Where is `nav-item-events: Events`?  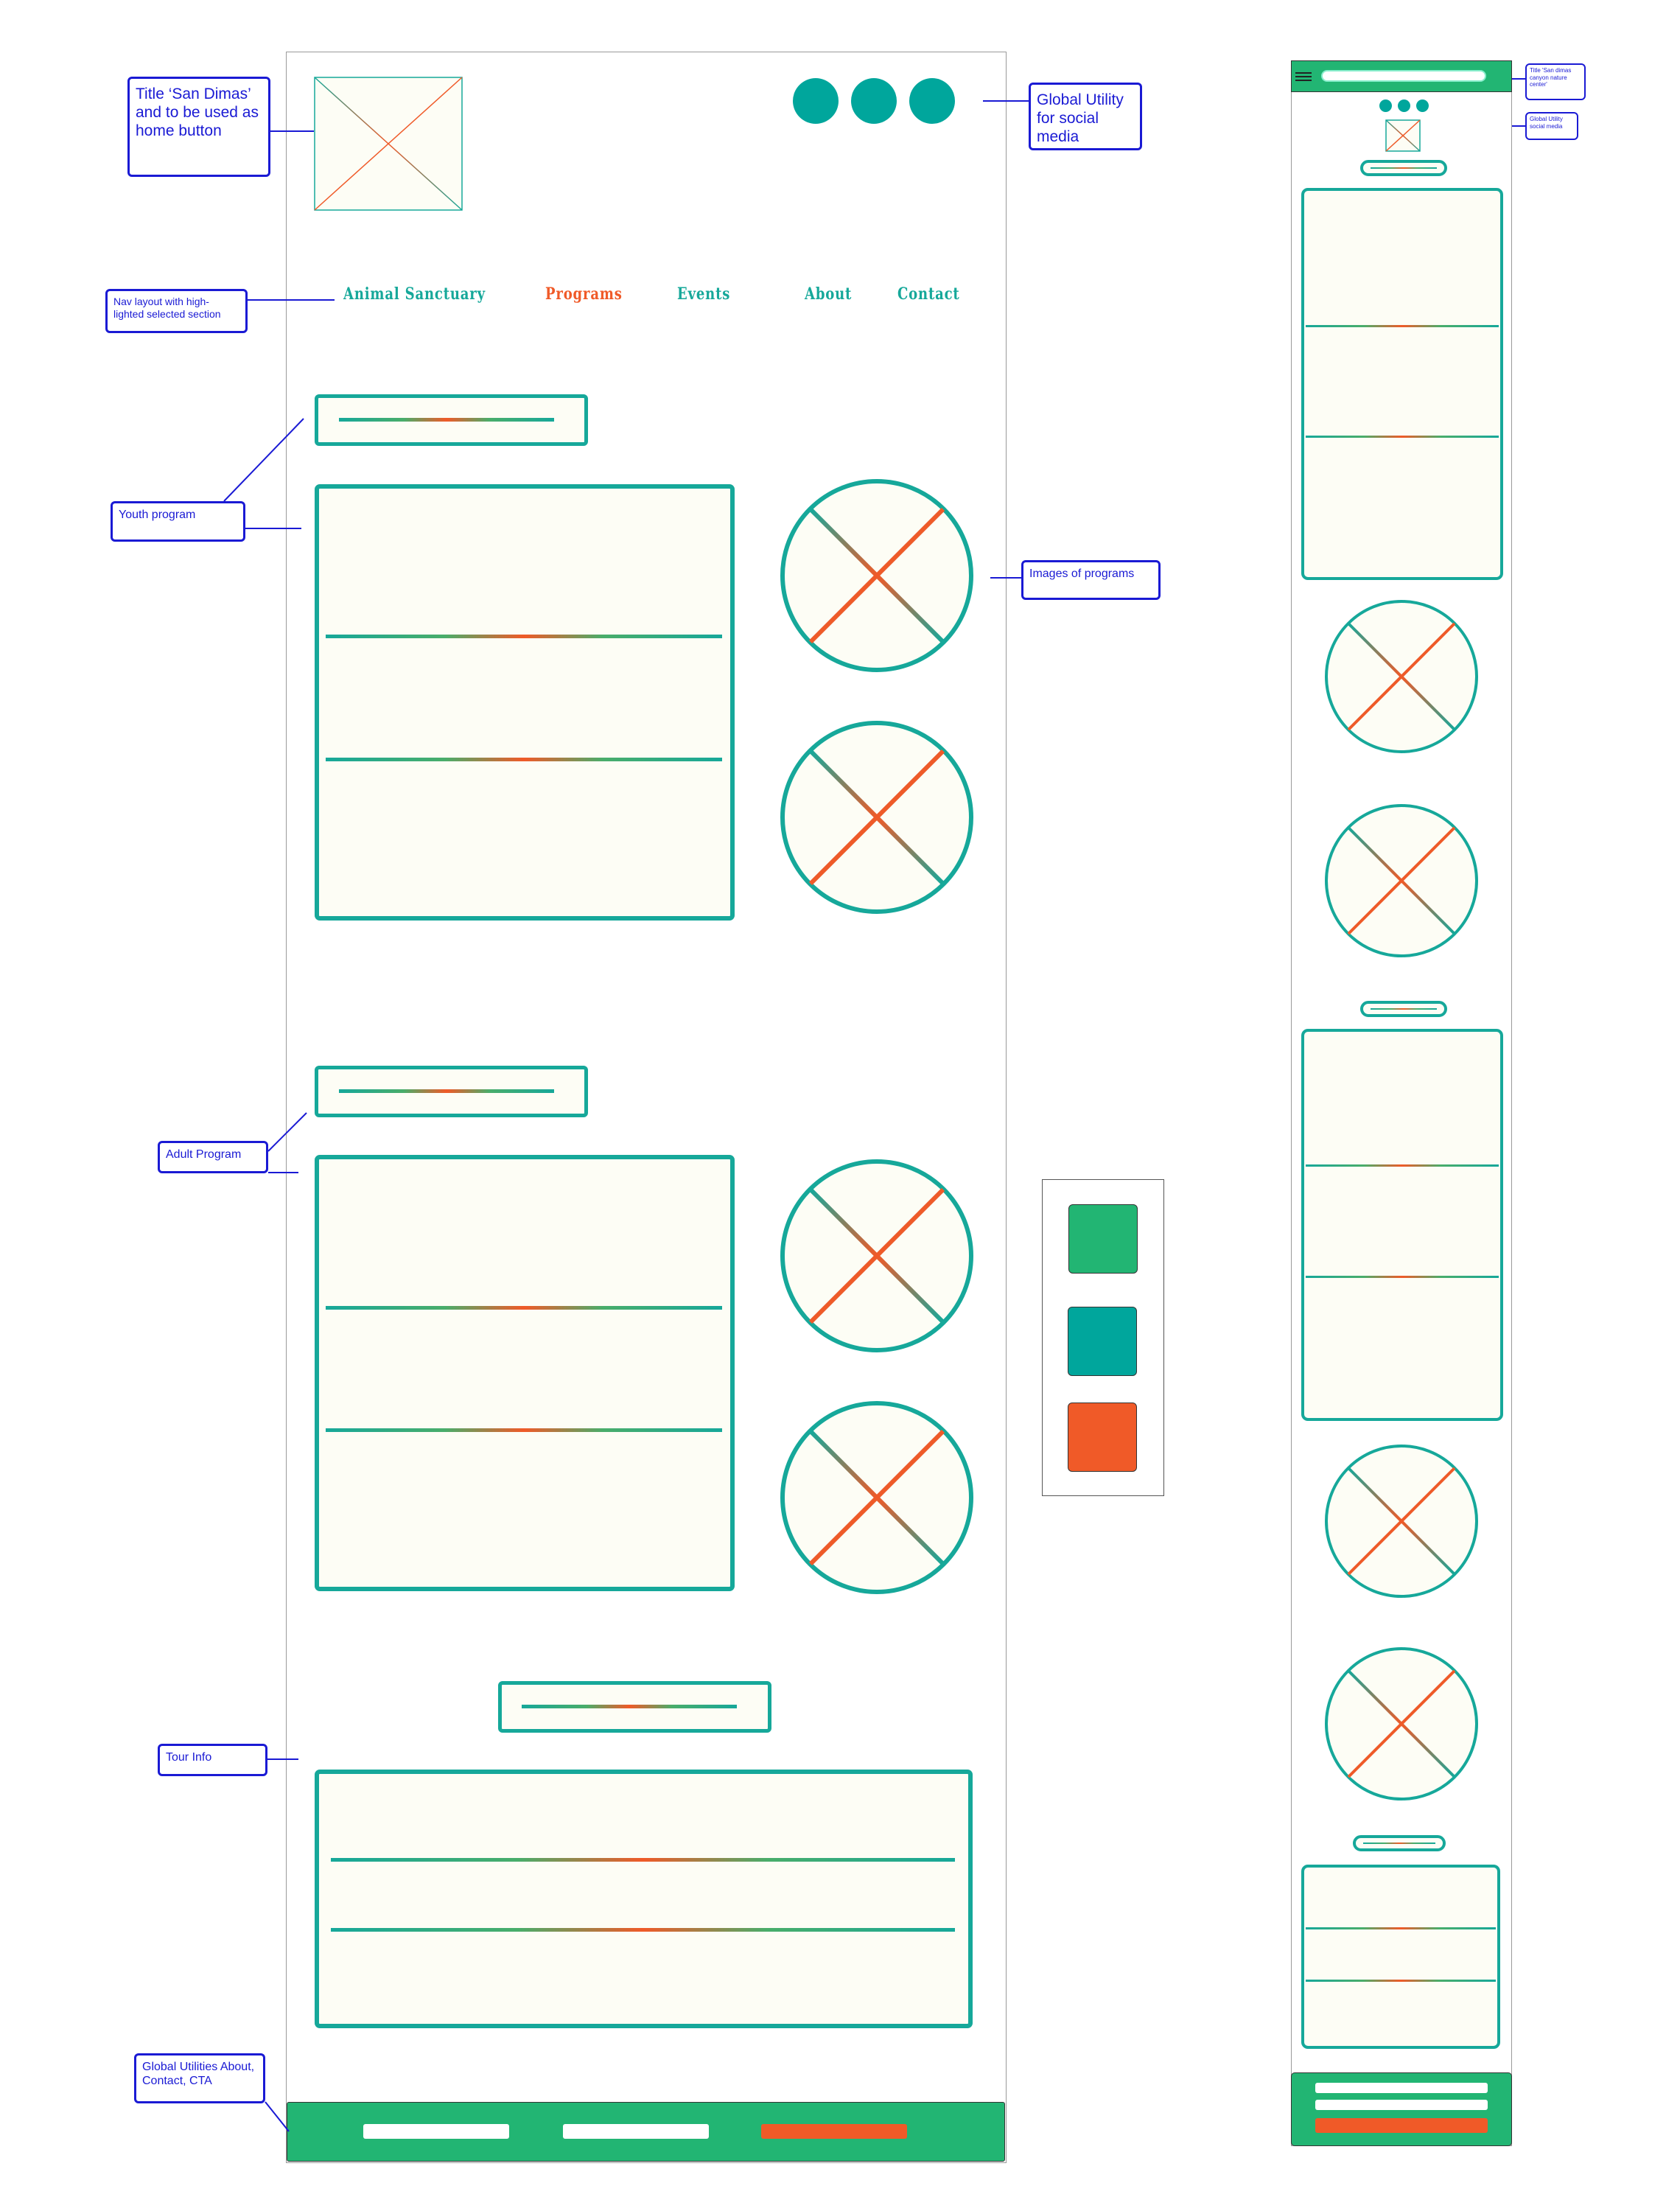 nav-item-events: Events is located at coordinates (703, 294).